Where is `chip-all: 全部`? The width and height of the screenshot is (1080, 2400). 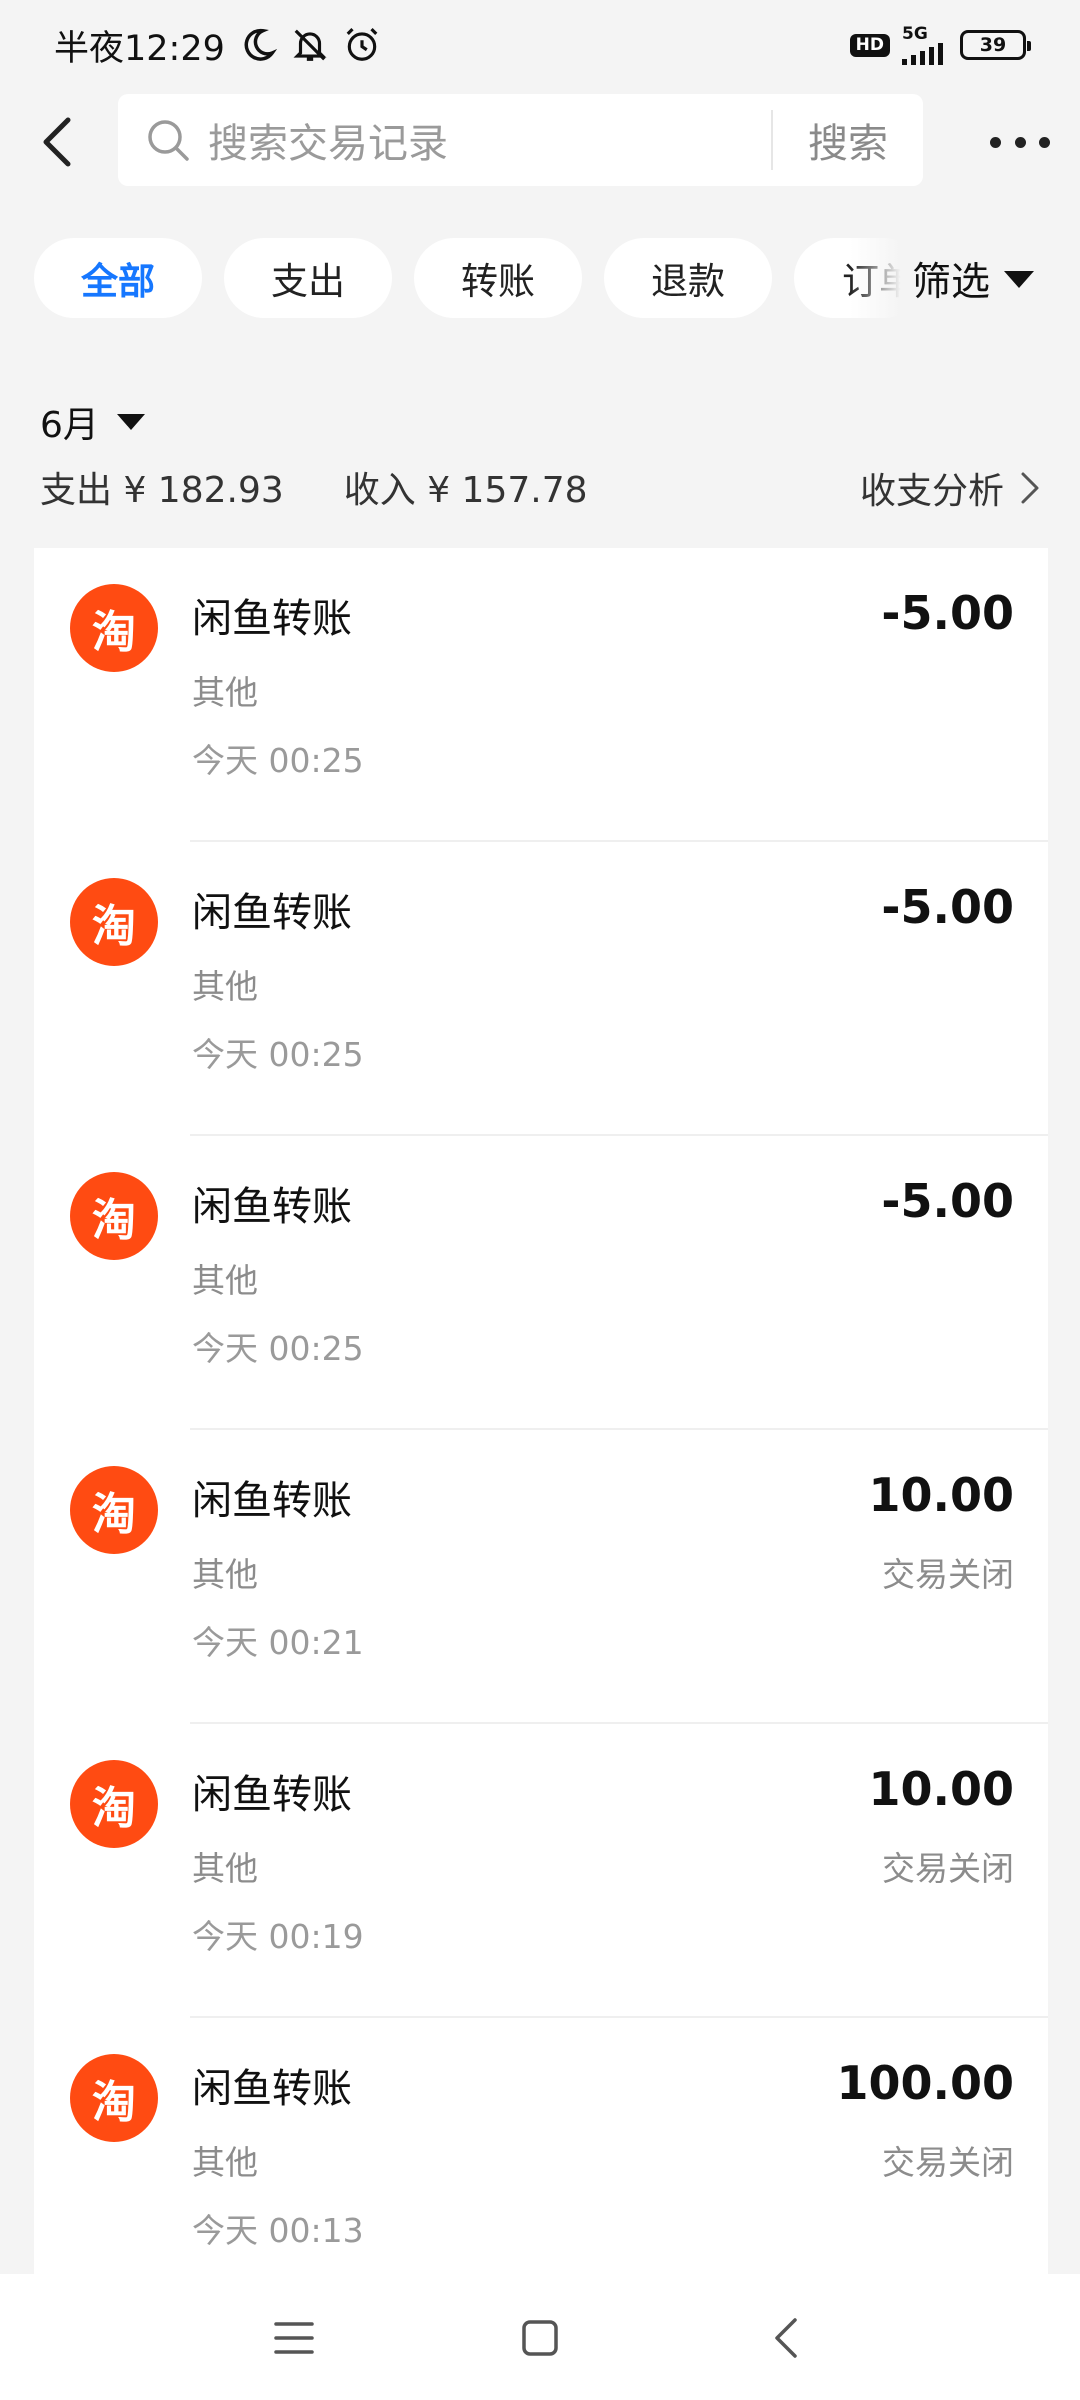
chip-all: 全部 is located at coordinates (118, 278).